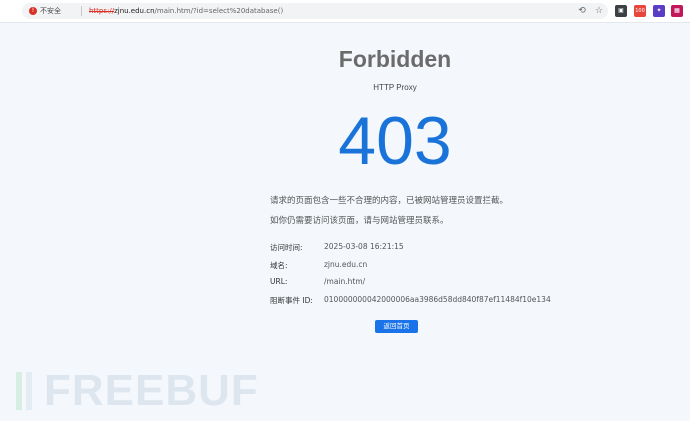  Describe the element at coordinates (81, 11) in the screenshot. I see `address-divider` at that location.